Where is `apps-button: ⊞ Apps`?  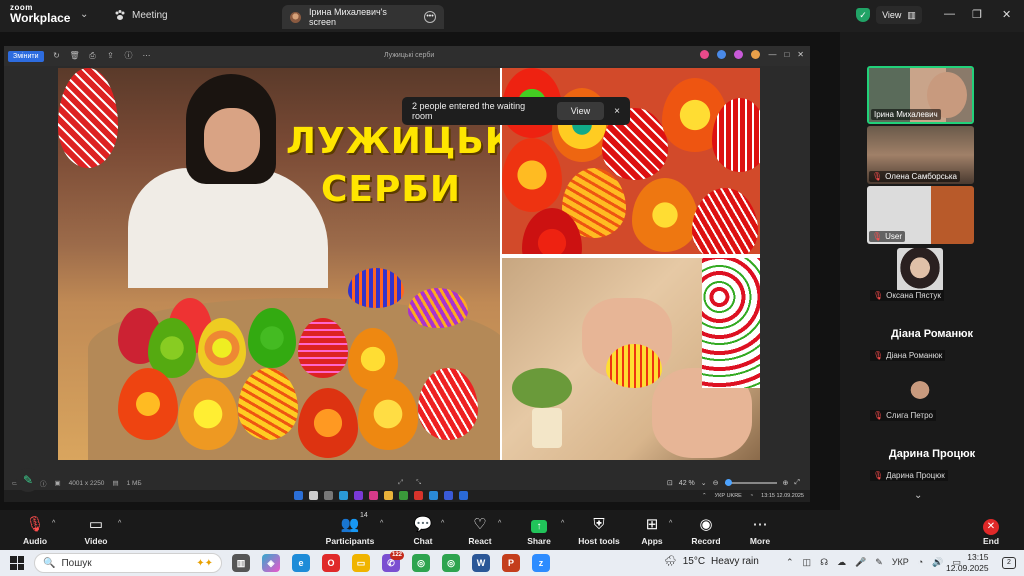 apps-button: ⊞ Apps is located at coordinates (652, 531).